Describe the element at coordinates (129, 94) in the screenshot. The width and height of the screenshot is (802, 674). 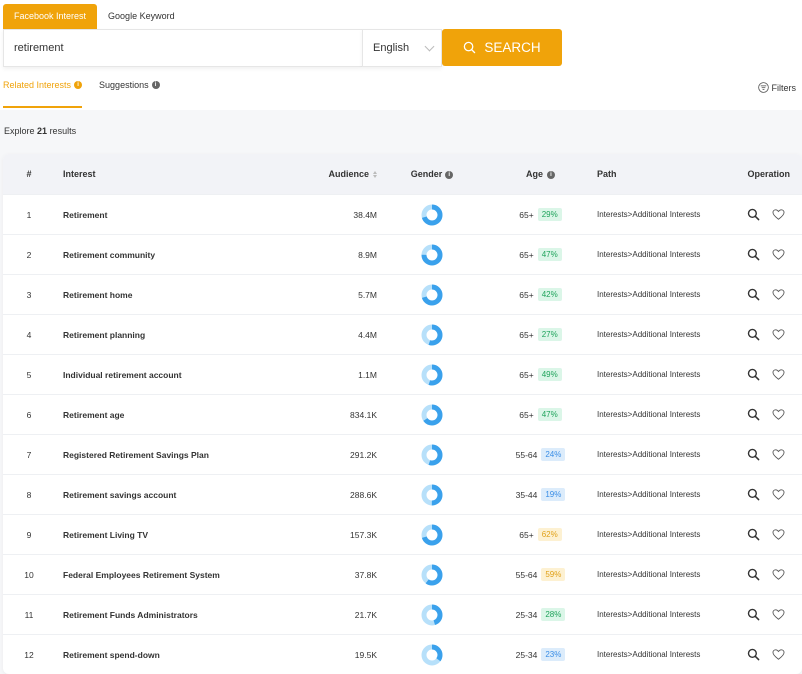
I see `tab-suggestions: Suggestions i` at that location.